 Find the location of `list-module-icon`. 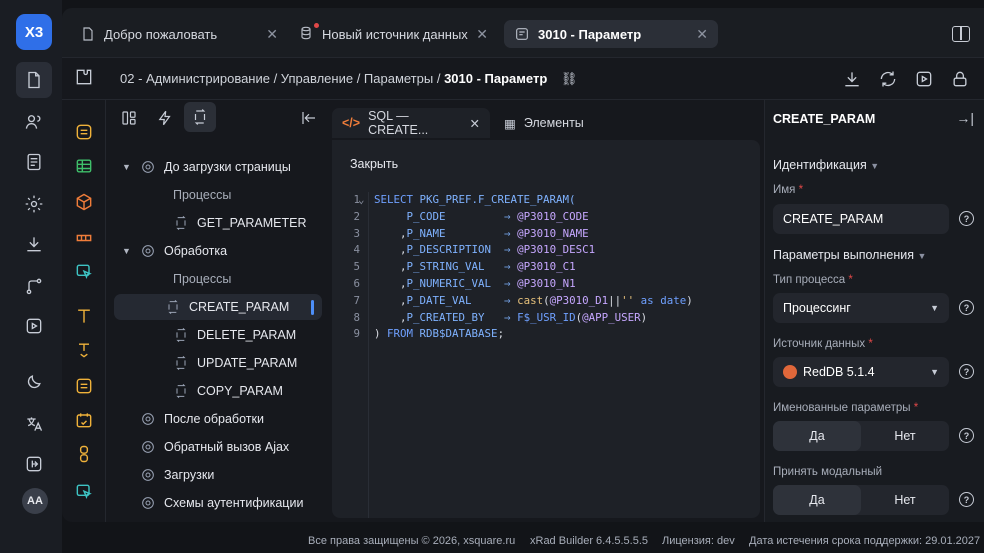

list-module-icon is located at coordinates (84, 386).